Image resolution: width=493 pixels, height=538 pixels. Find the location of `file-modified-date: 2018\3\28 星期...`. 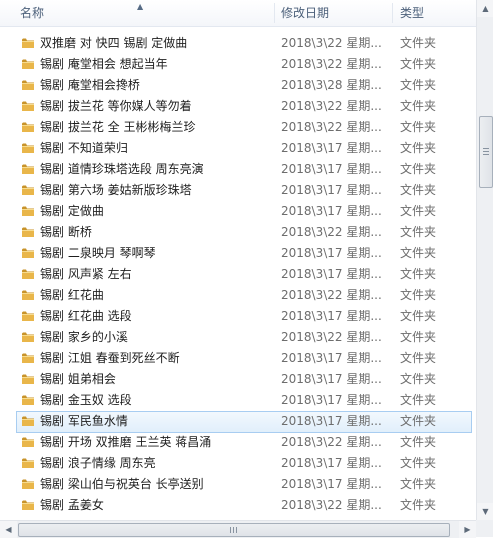

file-modified-date: 2018\3\28 星期... is located at coordinates (331, 85).